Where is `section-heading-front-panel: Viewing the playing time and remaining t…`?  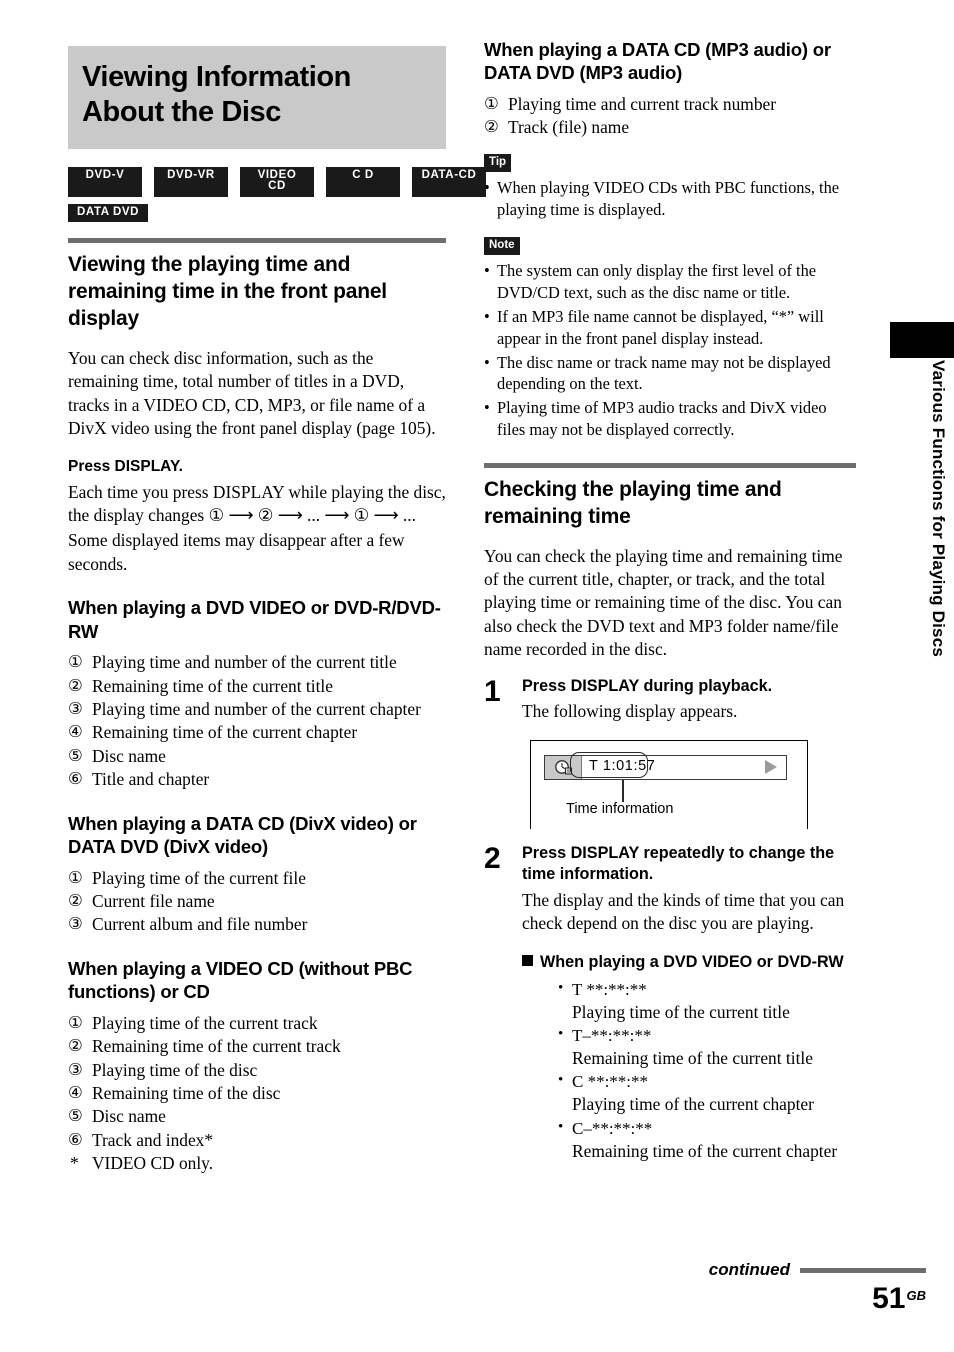 section-heading-front-panel: Viewing the playing time and remaining t… is located at coordinates (227, 291).